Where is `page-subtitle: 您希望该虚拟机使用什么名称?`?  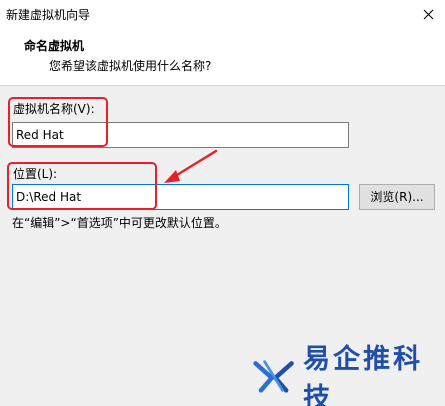 page-subtitle: 您希望该虚拟机使用什么名称? is located at coordinates (130, 66).